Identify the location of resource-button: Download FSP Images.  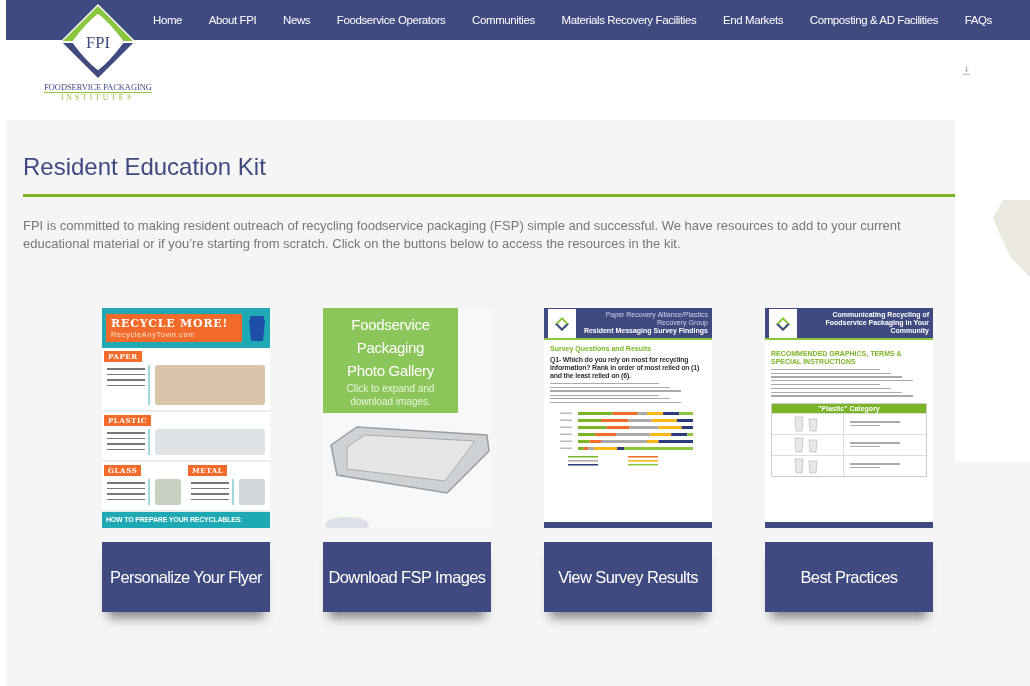
(407, 577).